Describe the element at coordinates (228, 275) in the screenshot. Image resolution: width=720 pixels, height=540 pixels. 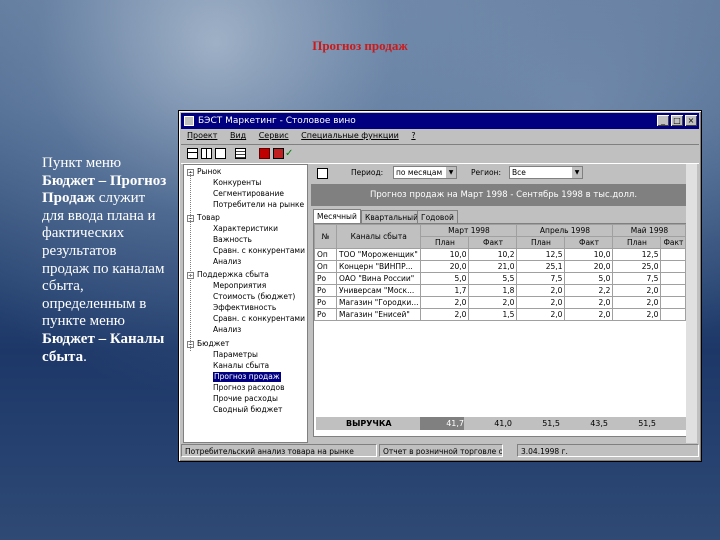
I see `tree-group-promotion: − Поддержка сбыта` at that location.